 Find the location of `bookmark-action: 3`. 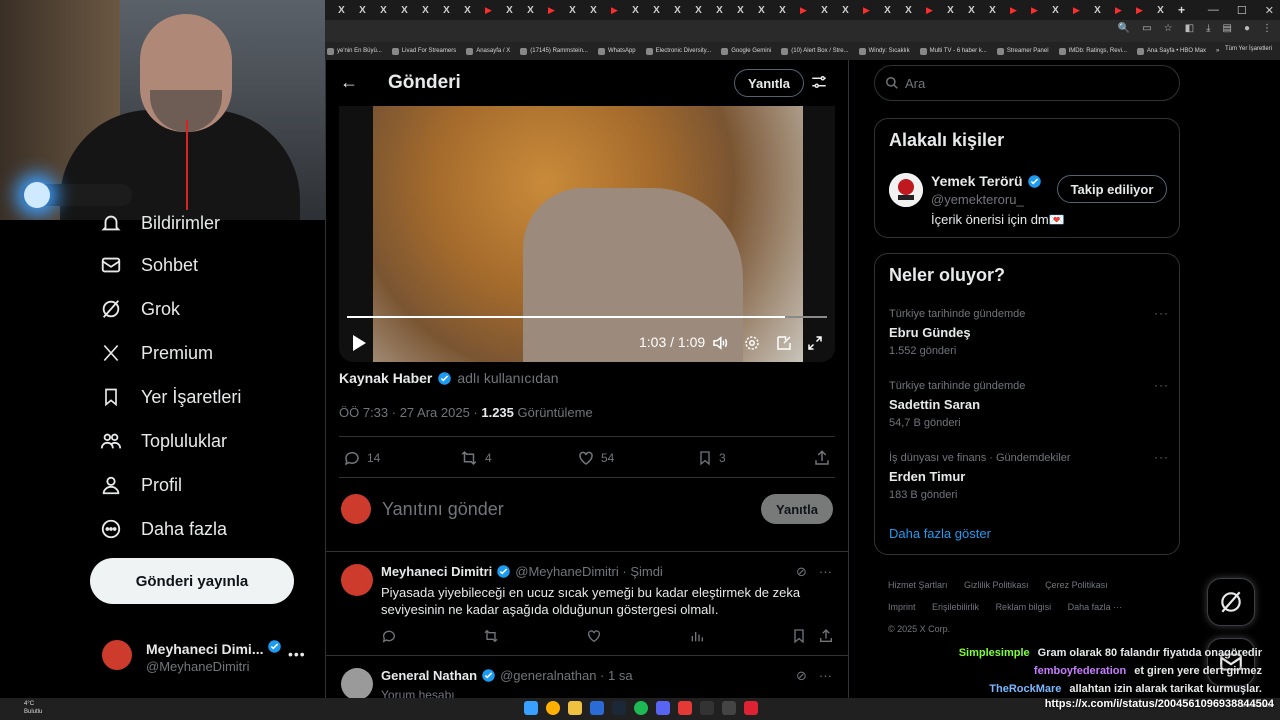

bookmark-action: 3 is located at coordinates (711, 458).